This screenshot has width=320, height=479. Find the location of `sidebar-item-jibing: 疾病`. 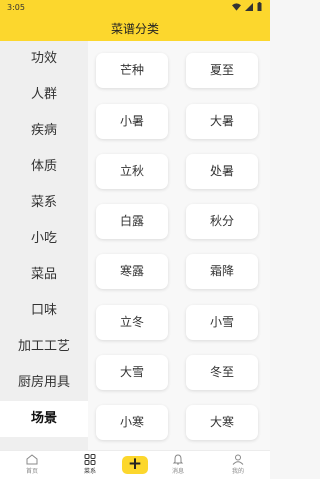

sidebar-item-jibing: 疾病 is located at coordinates (44, 131).